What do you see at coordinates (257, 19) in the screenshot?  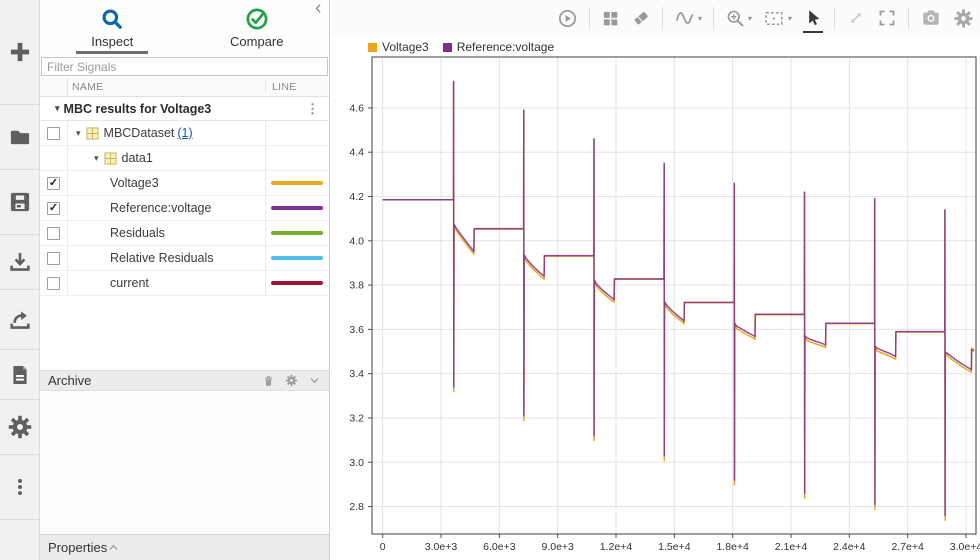 I see `compare-check-icon` at bounding box center [257, 19].